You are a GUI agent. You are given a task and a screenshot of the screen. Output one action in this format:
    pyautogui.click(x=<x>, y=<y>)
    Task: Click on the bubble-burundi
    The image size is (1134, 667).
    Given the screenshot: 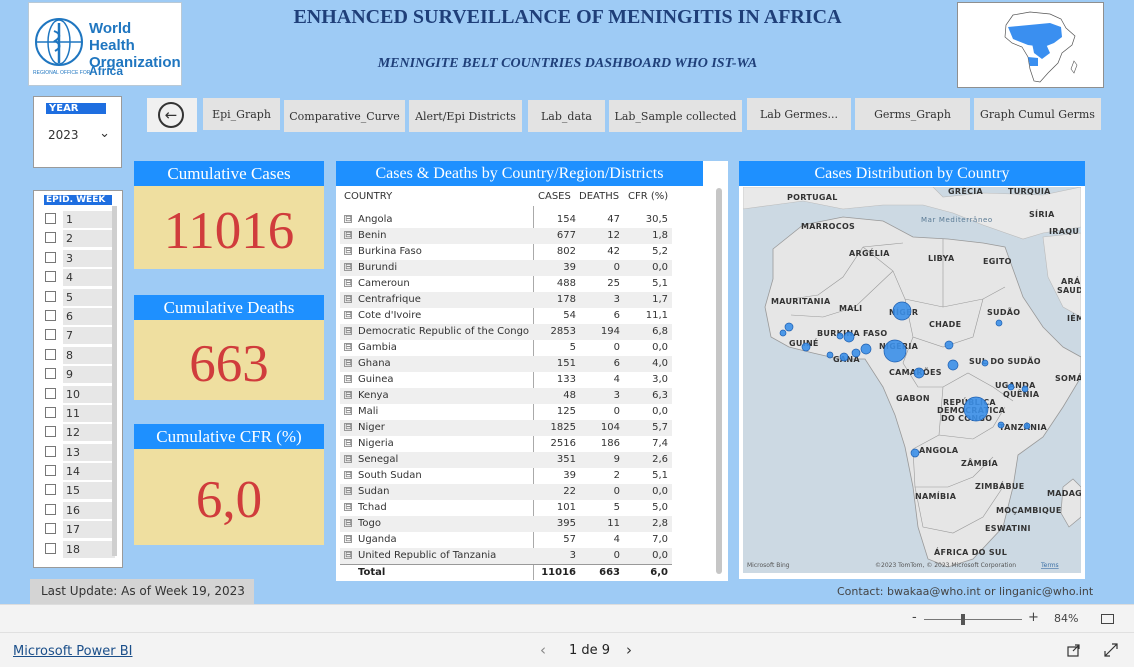 What is the action you would take?
    pyautogui.click(x=1001, y=425)
    